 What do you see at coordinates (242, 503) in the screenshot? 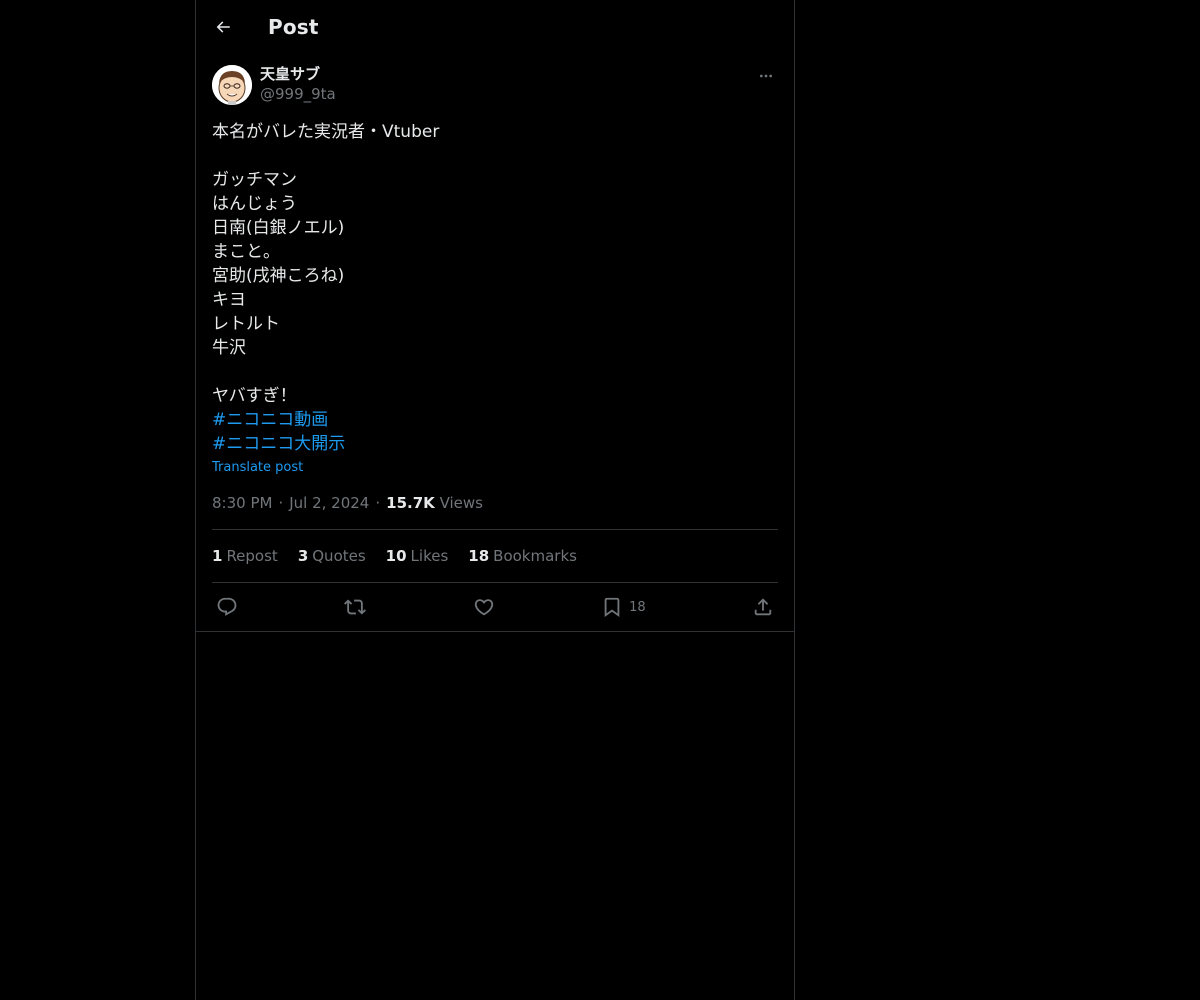
I see `post-time: 8:30 PM` at bounding box center [242, 503].